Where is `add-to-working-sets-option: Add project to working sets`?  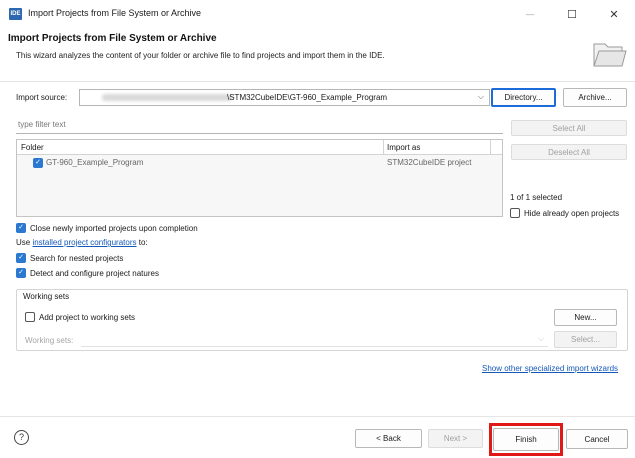 add-to-working-sets-option: Add project to working sets is located at coordinates (80, 317).